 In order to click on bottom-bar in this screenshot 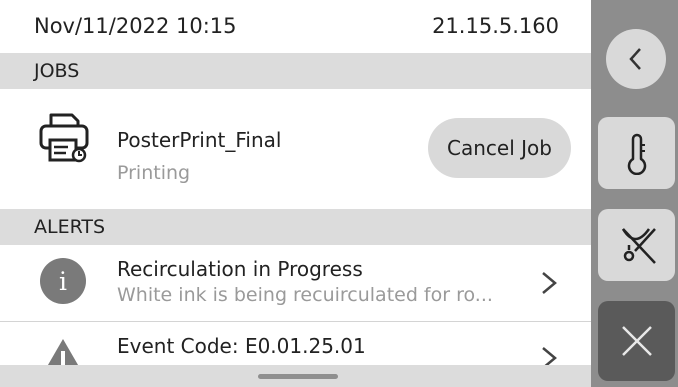, I will do `click(295, 376)`.